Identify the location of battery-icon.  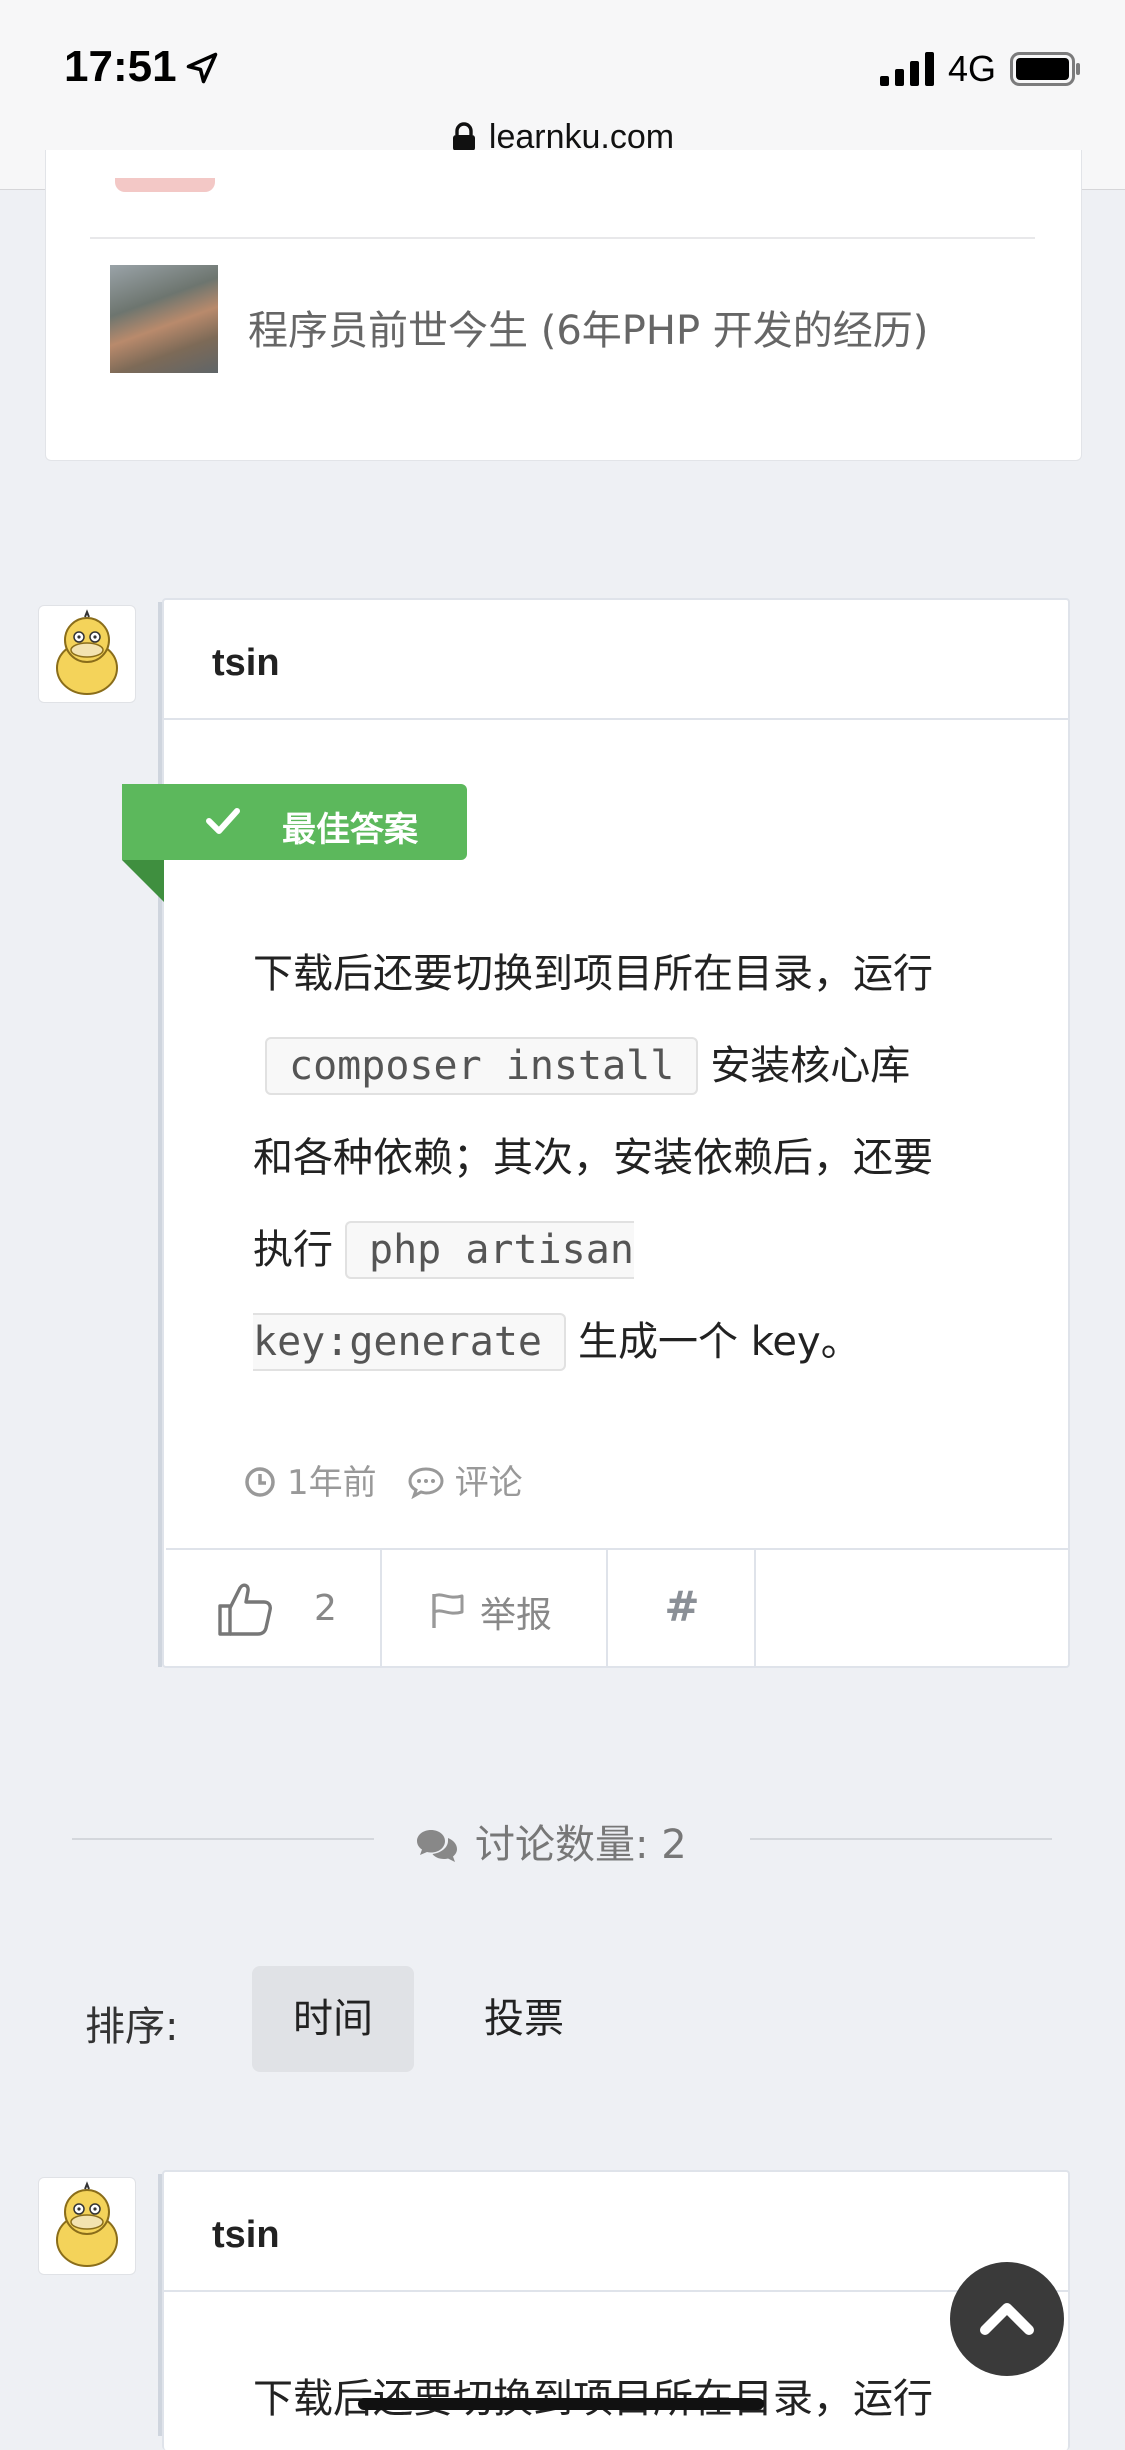
(1045, 69).